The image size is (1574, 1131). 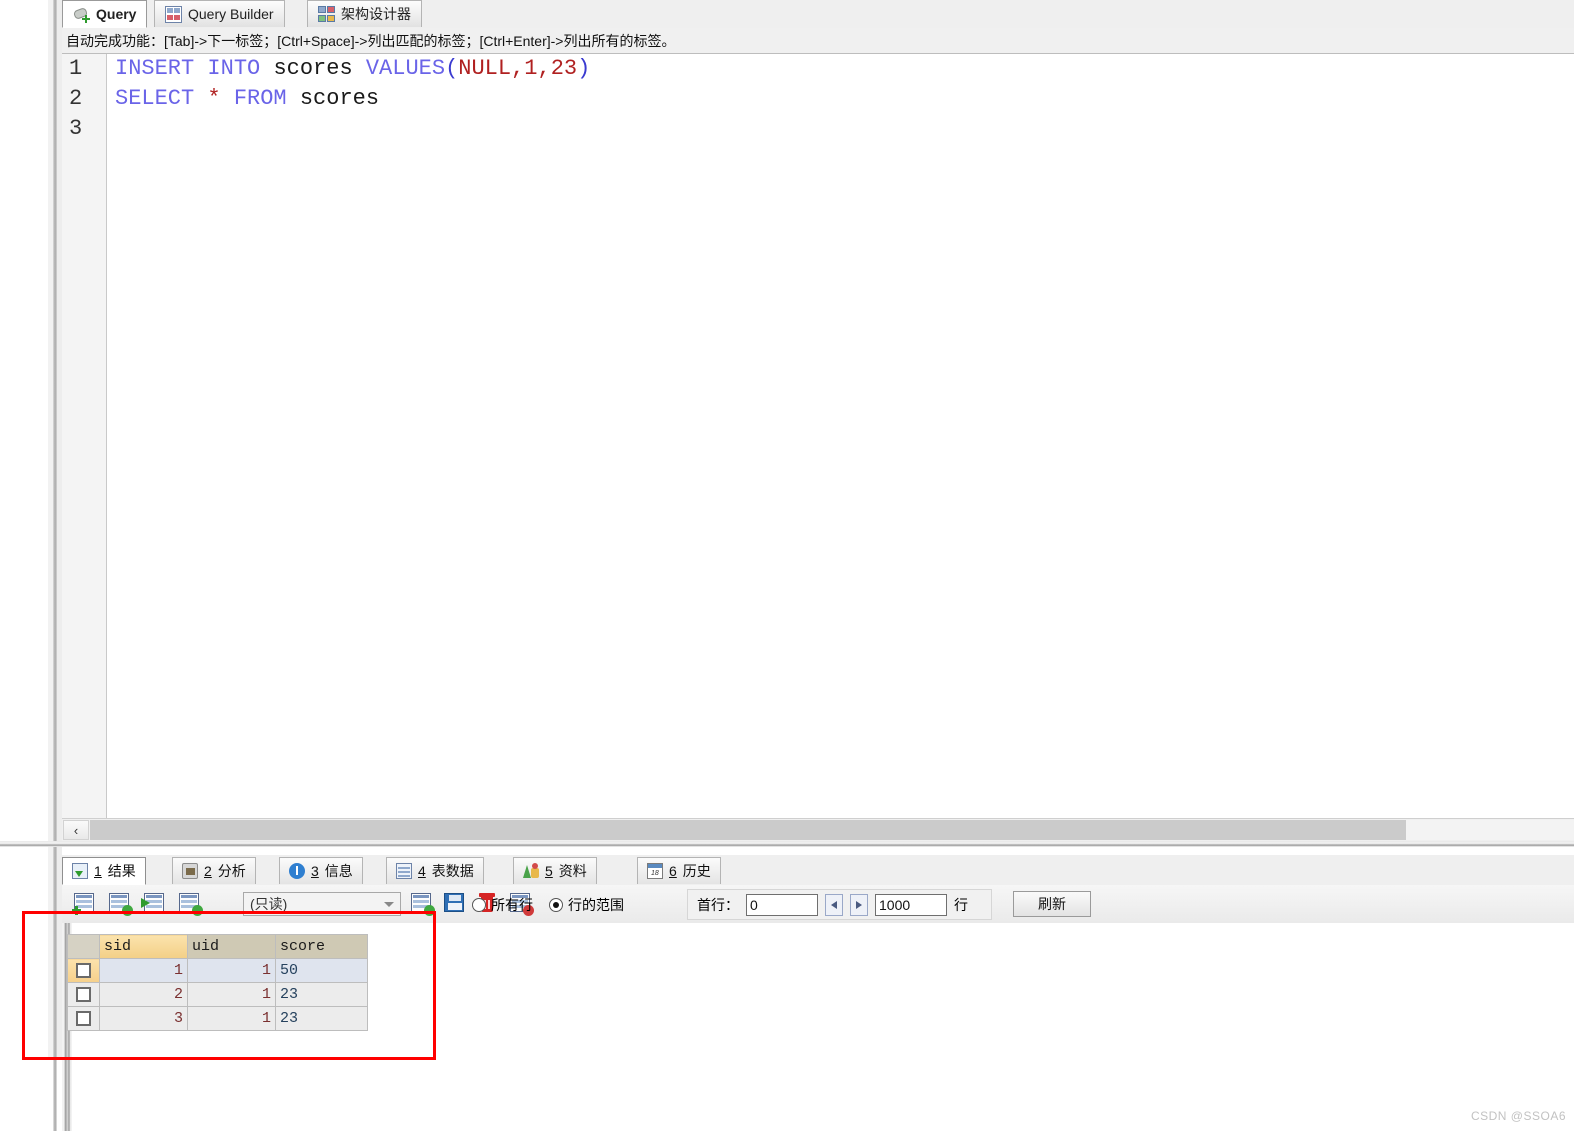 What do you see at coordinates (544, 68) in the screenshot?
I see `code-token: ,` at bounding box center [544, 68].